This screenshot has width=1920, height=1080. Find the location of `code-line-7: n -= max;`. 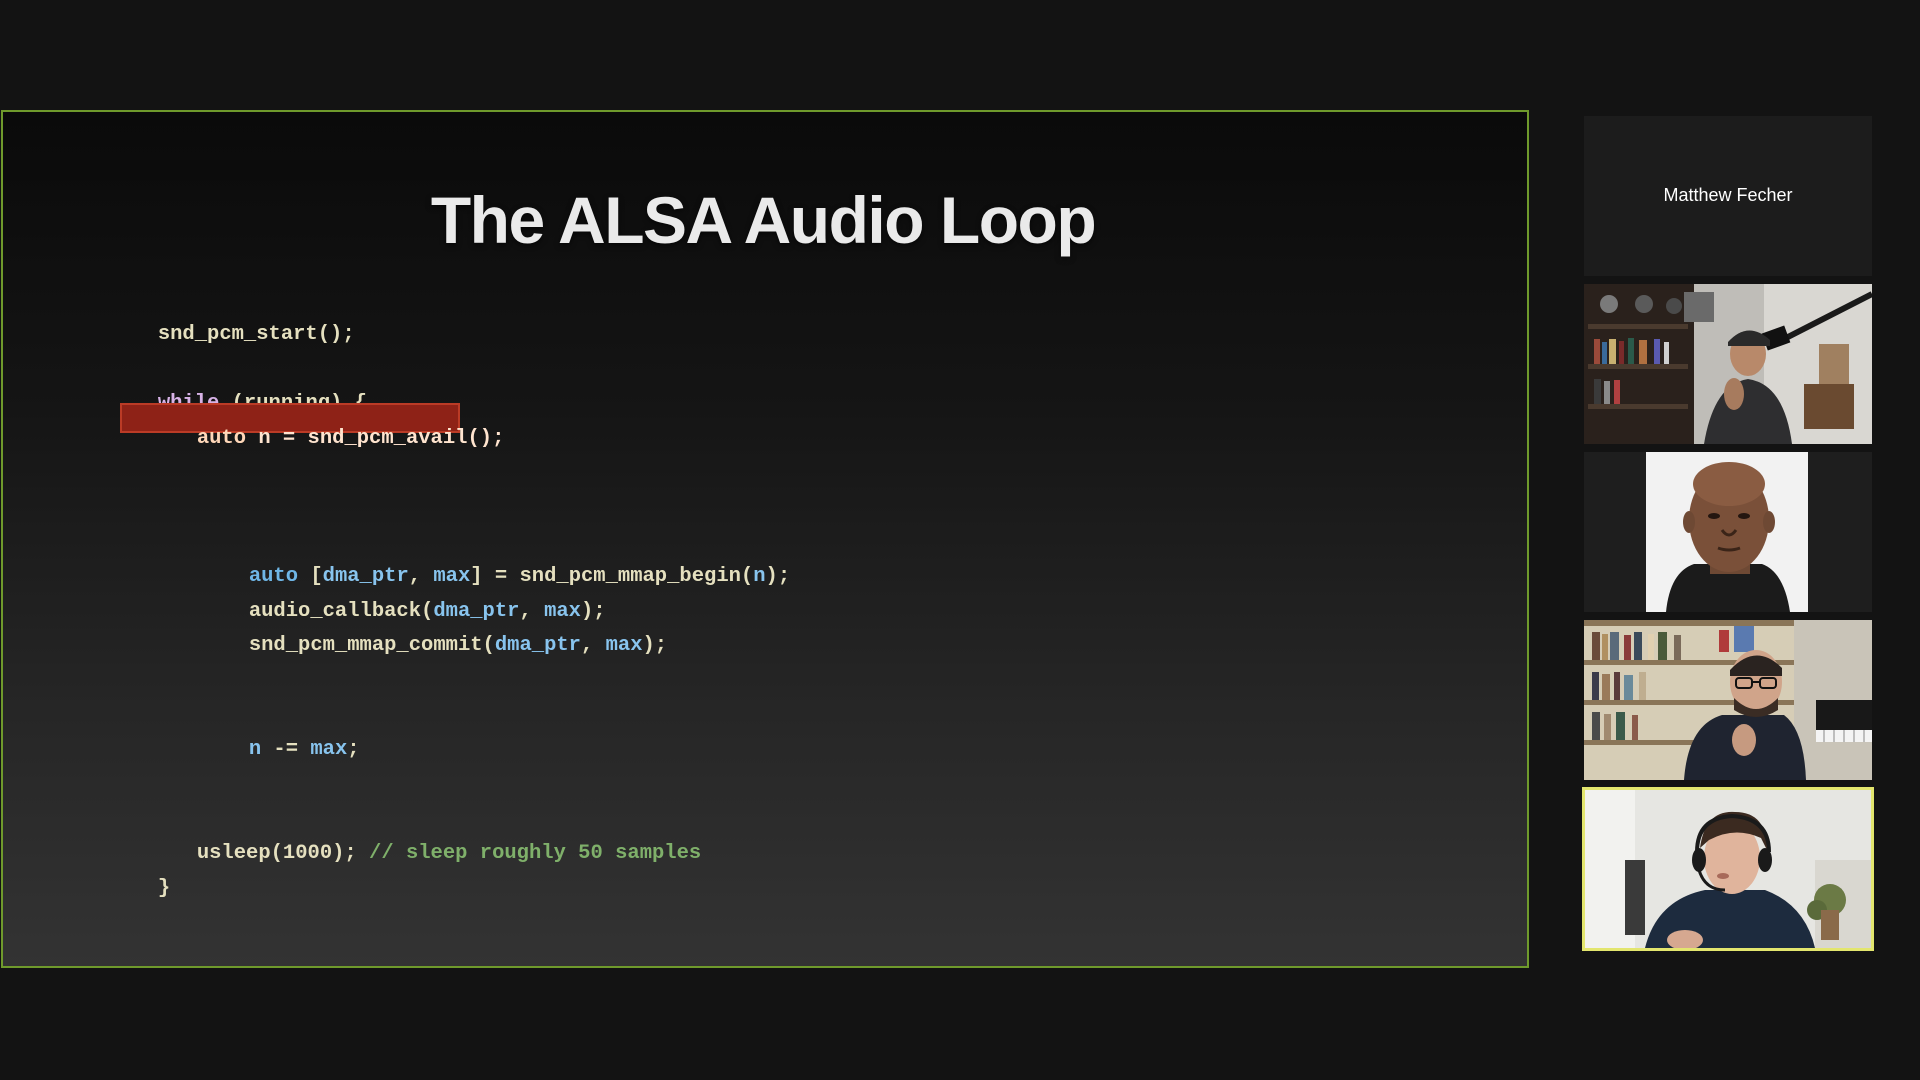

code-line-7: n -= max; is located at coordinates (304, 749).